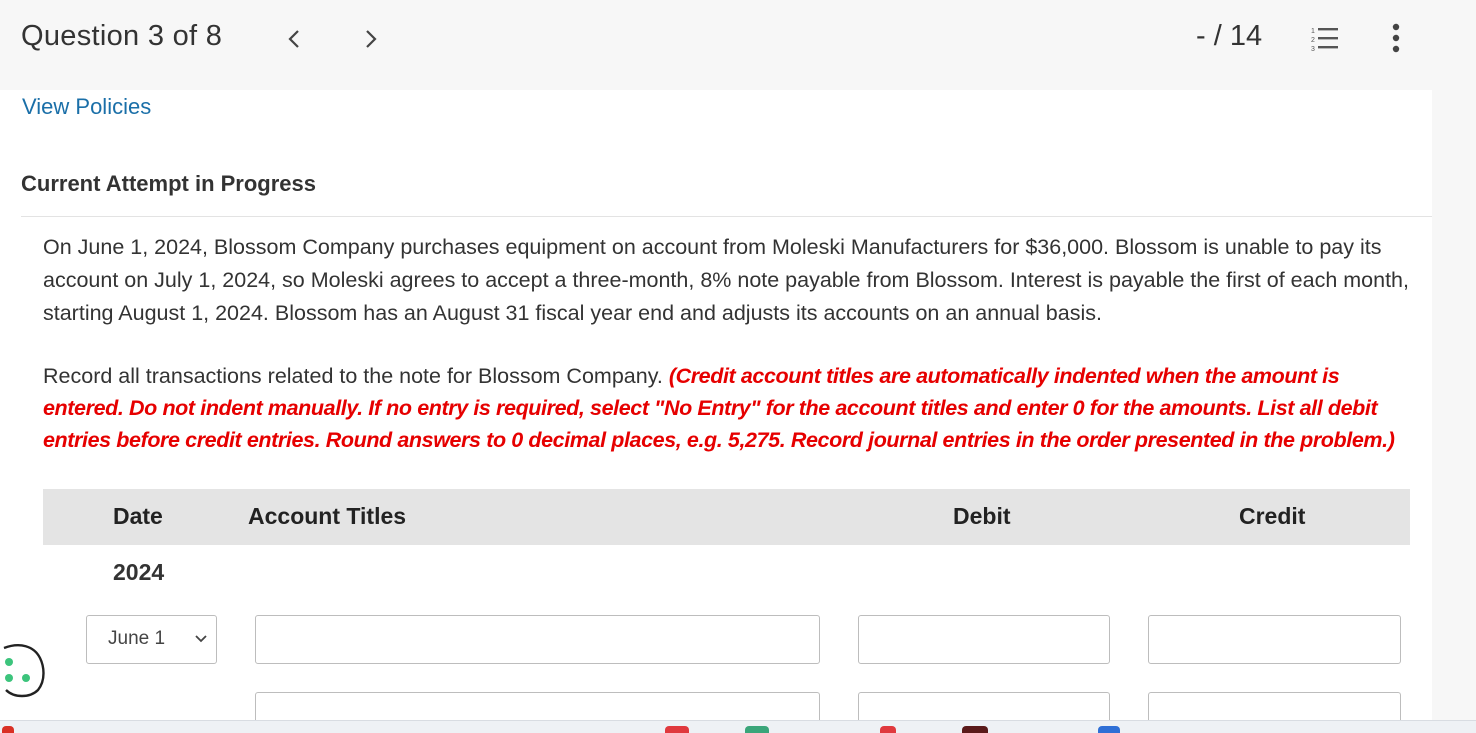 The image size is (1476, 733). What do you see at coordinates (726, 216) in the screenshot?
I see `section-divider` at bounding box center [726, 216].